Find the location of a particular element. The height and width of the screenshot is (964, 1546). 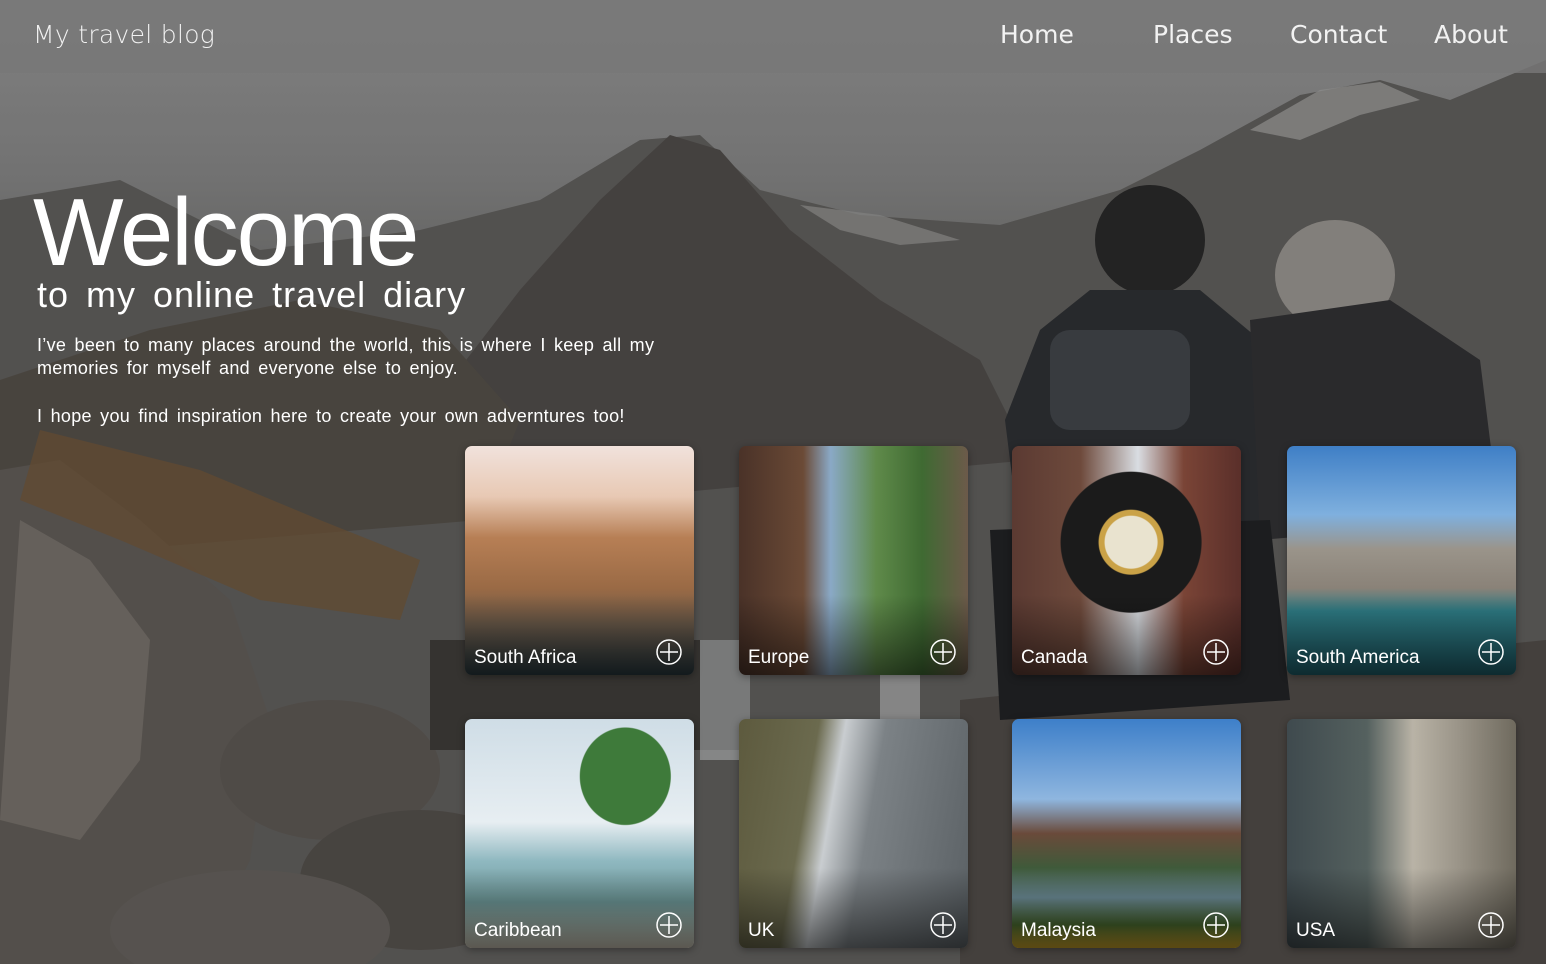

place-card-label: South Africa is located at coordinates (525, 657).